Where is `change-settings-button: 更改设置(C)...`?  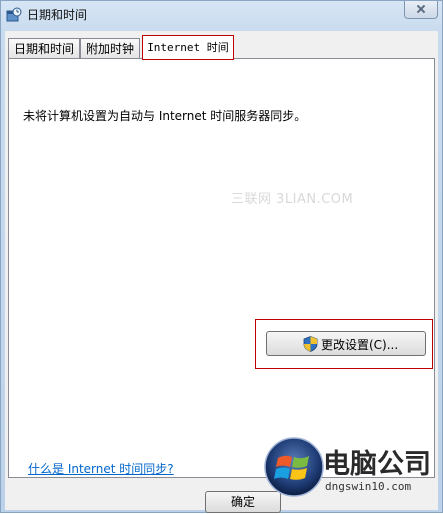
change-settings-button: 更改设置(C)... is located at coordinates (346, 343).